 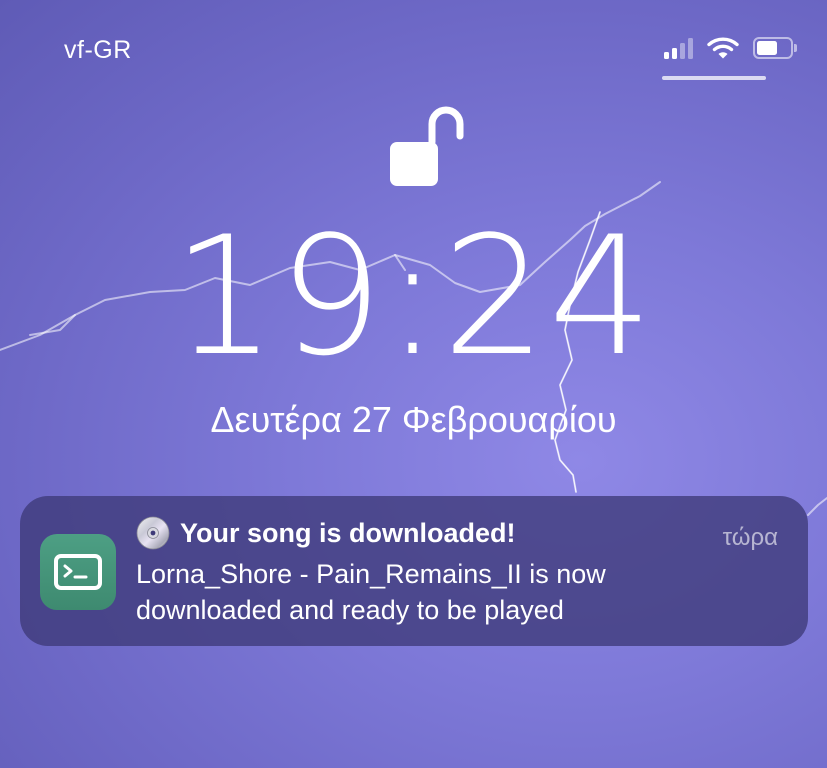 What do you see at coordinates (371, 574) in the screenshot?
I see `notification-body-line-1: Lorna_Shore - Pain_Remains_II is now` at bounding box center [371, 574].